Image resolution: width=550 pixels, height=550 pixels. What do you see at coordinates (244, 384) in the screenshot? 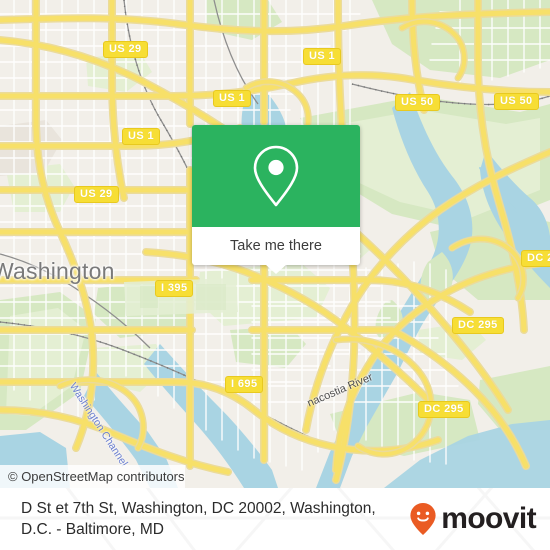
I see `route-shield: I 695` at bounding box center [244, 384].